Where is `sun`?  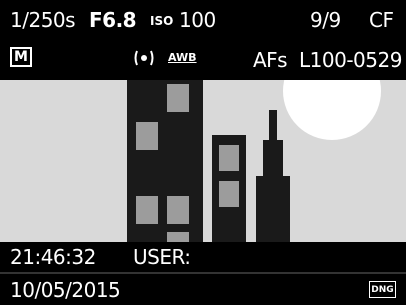 sun is located at coordinates (332, 110).